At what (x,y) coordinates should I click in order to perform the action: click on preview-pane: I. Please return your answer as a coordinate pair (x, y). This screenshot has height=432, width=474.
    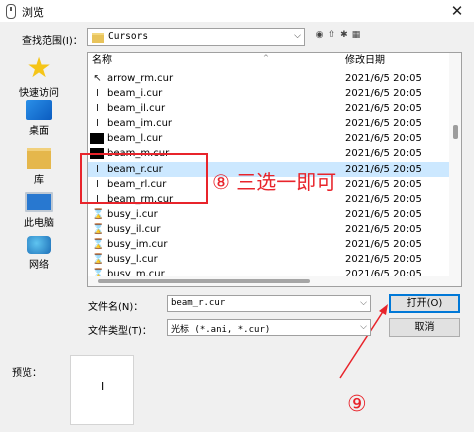
    Looking at the image, I should click on (102, 390).